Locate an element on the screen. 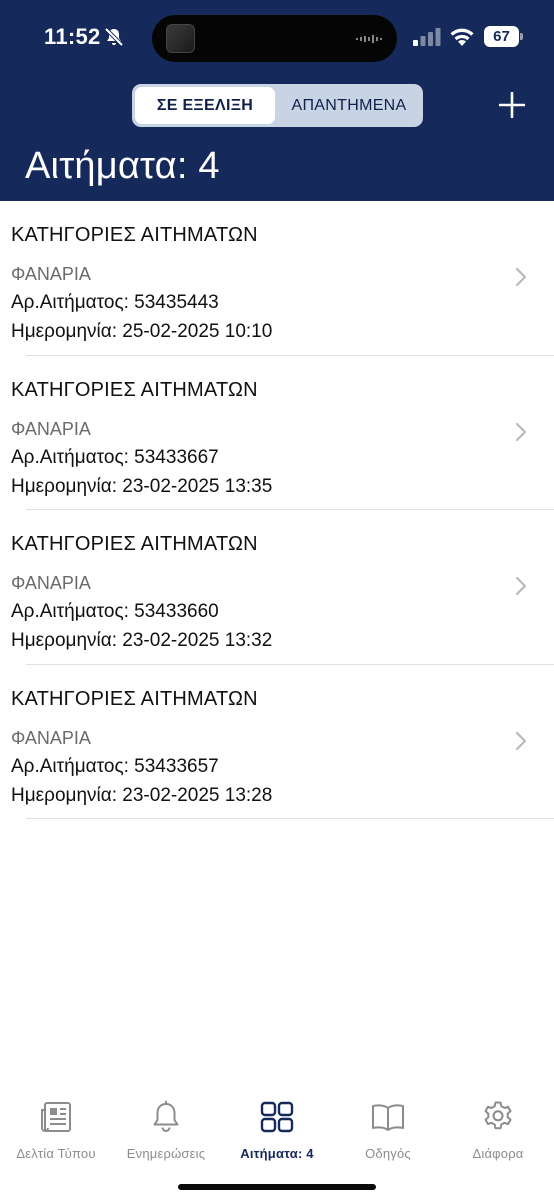 Image resolution: width=554 pixels, height=1200 pixels. audio-wave-icon is located at coordinates (369, 39).